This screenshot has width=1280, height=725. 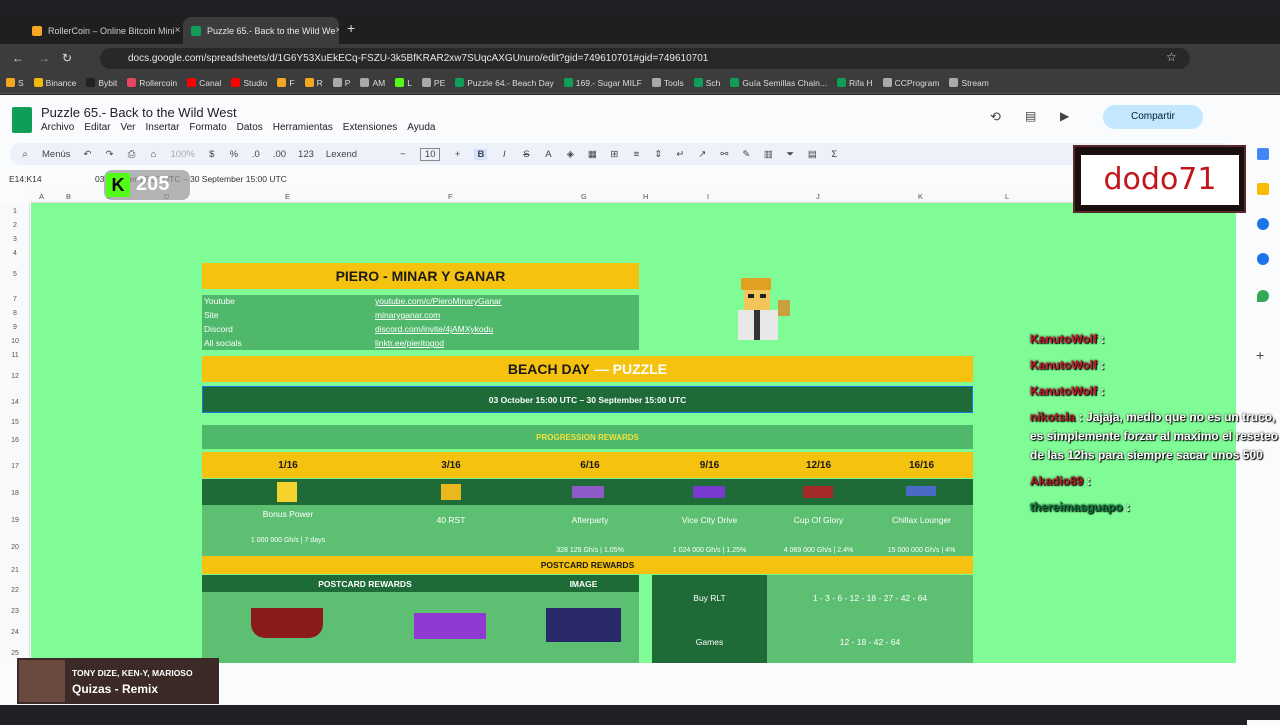 I want to click on row-header: 25, so click(x=15, y=653).